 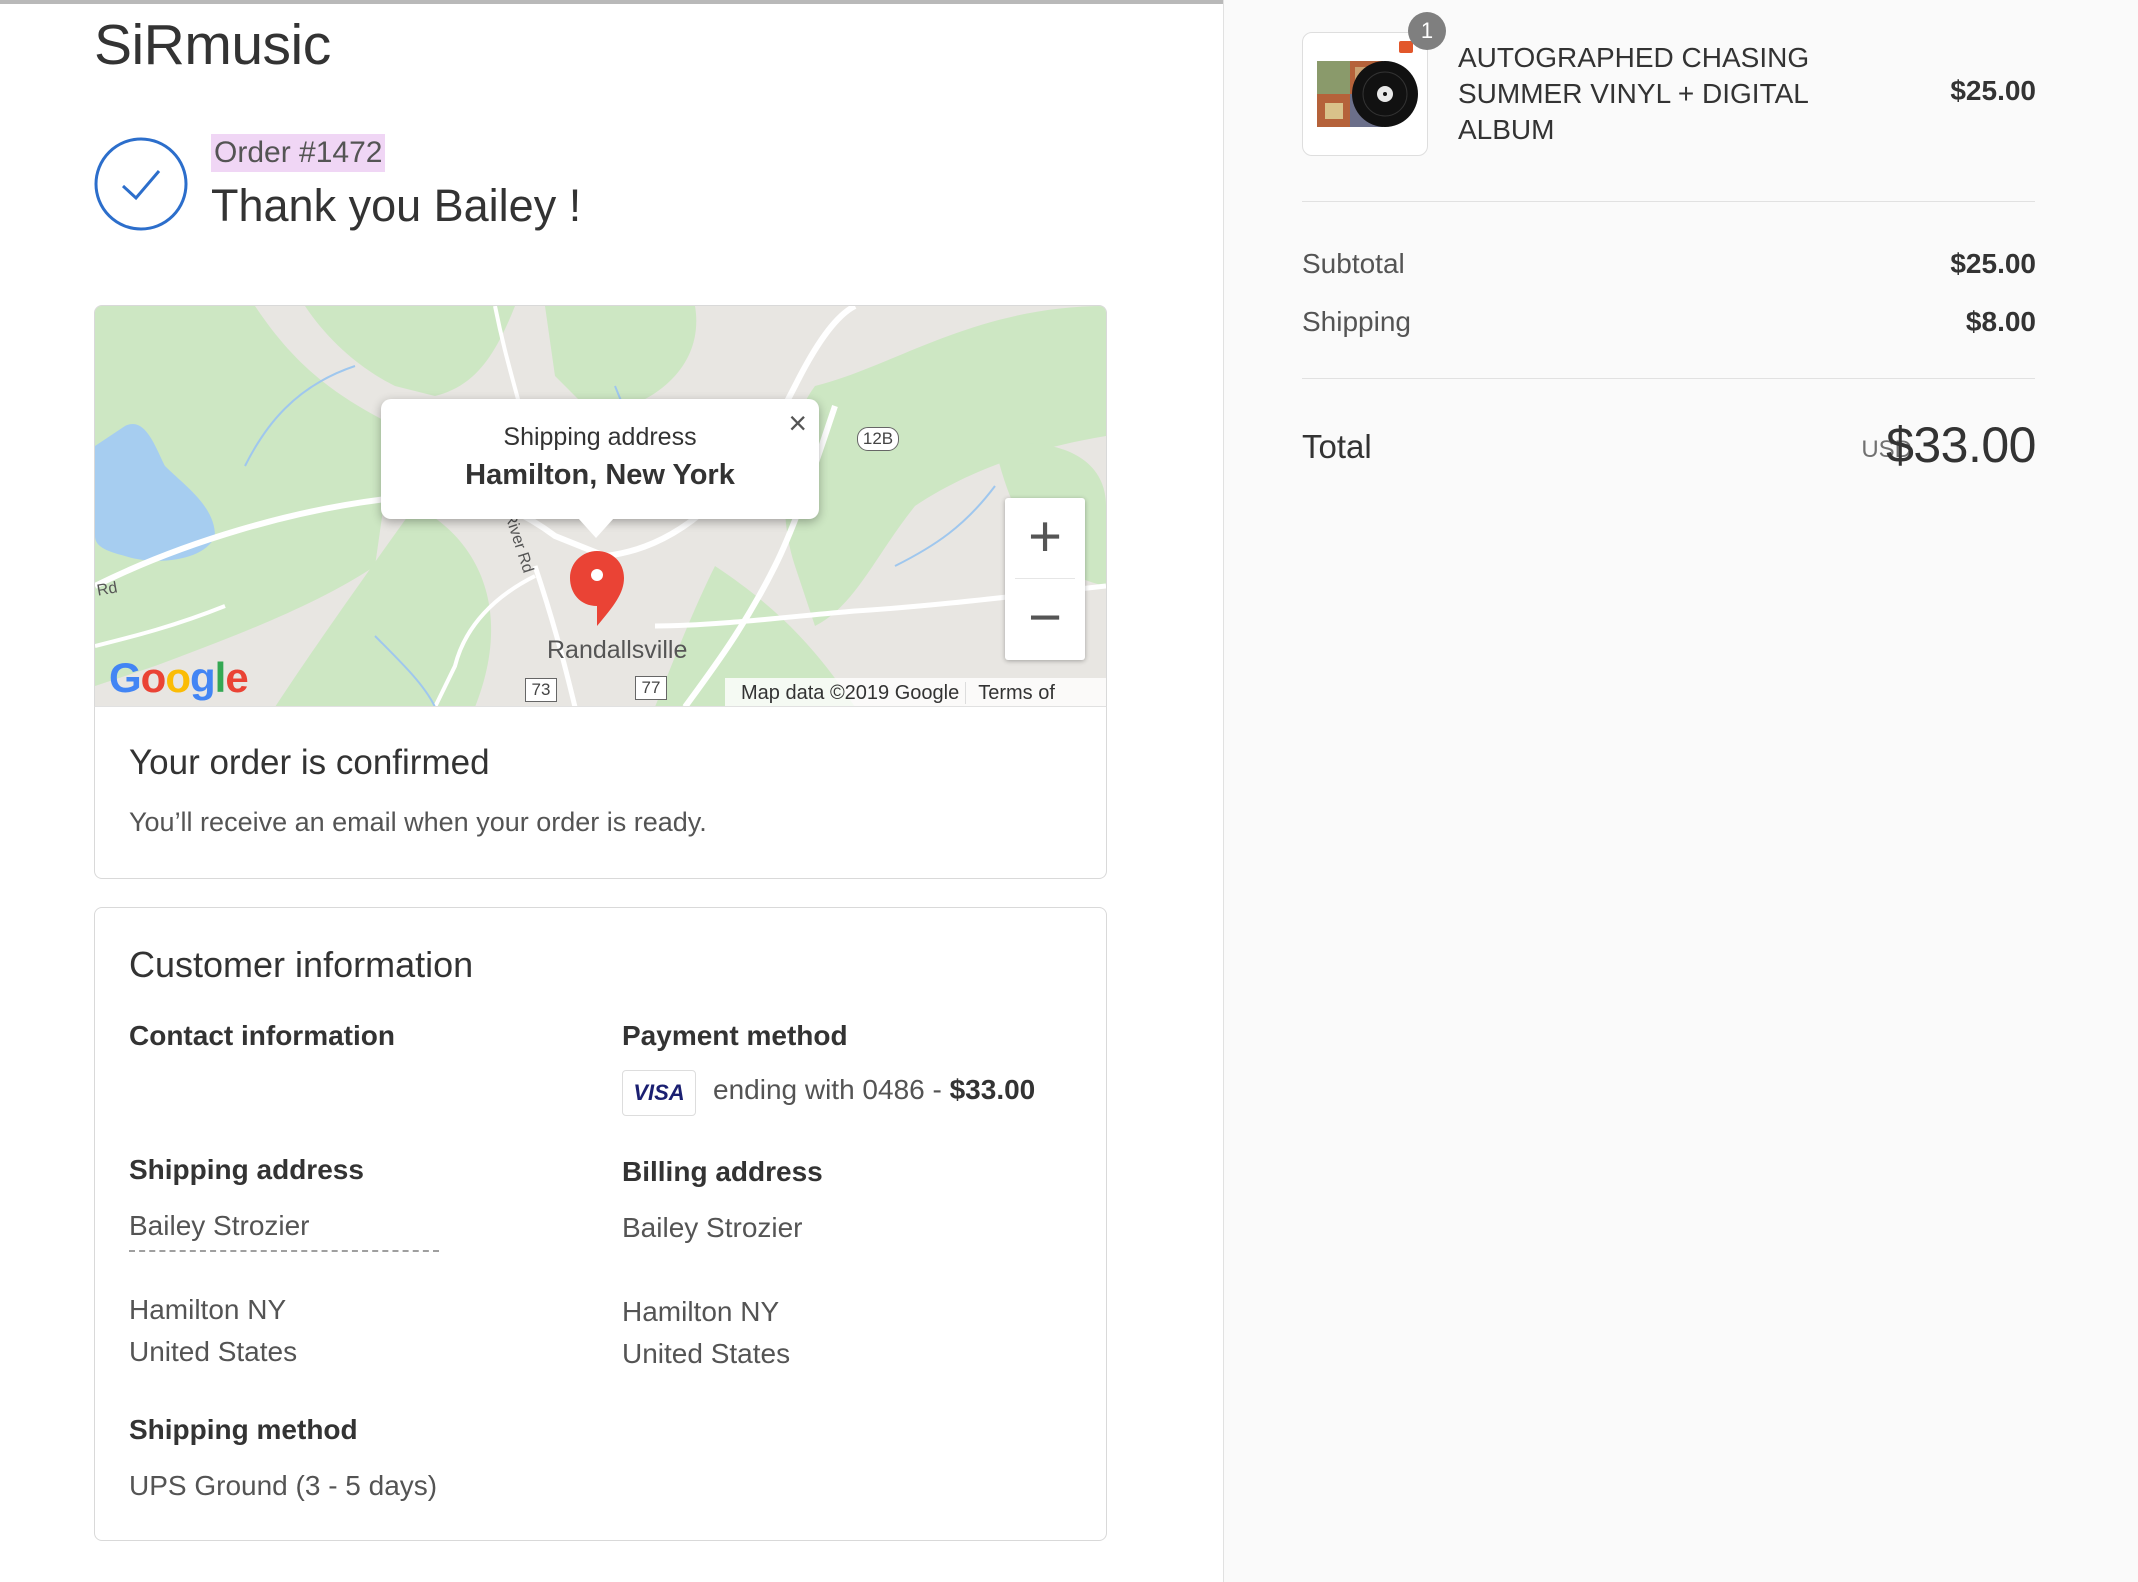 What do you see at coordinates (797, 423) in the screenshot?
I see `close-icon: ×` at bounding box center [797, 423].